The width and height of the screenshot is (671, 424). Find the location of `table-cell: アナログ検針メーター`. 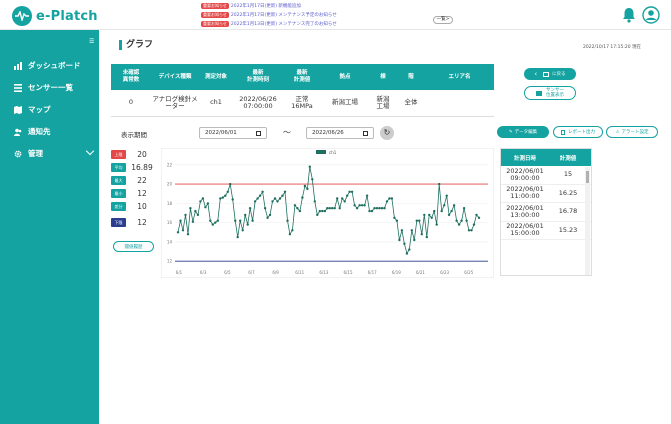

table-cell: アナログ検針メーター is located at coordinates (175, 103).